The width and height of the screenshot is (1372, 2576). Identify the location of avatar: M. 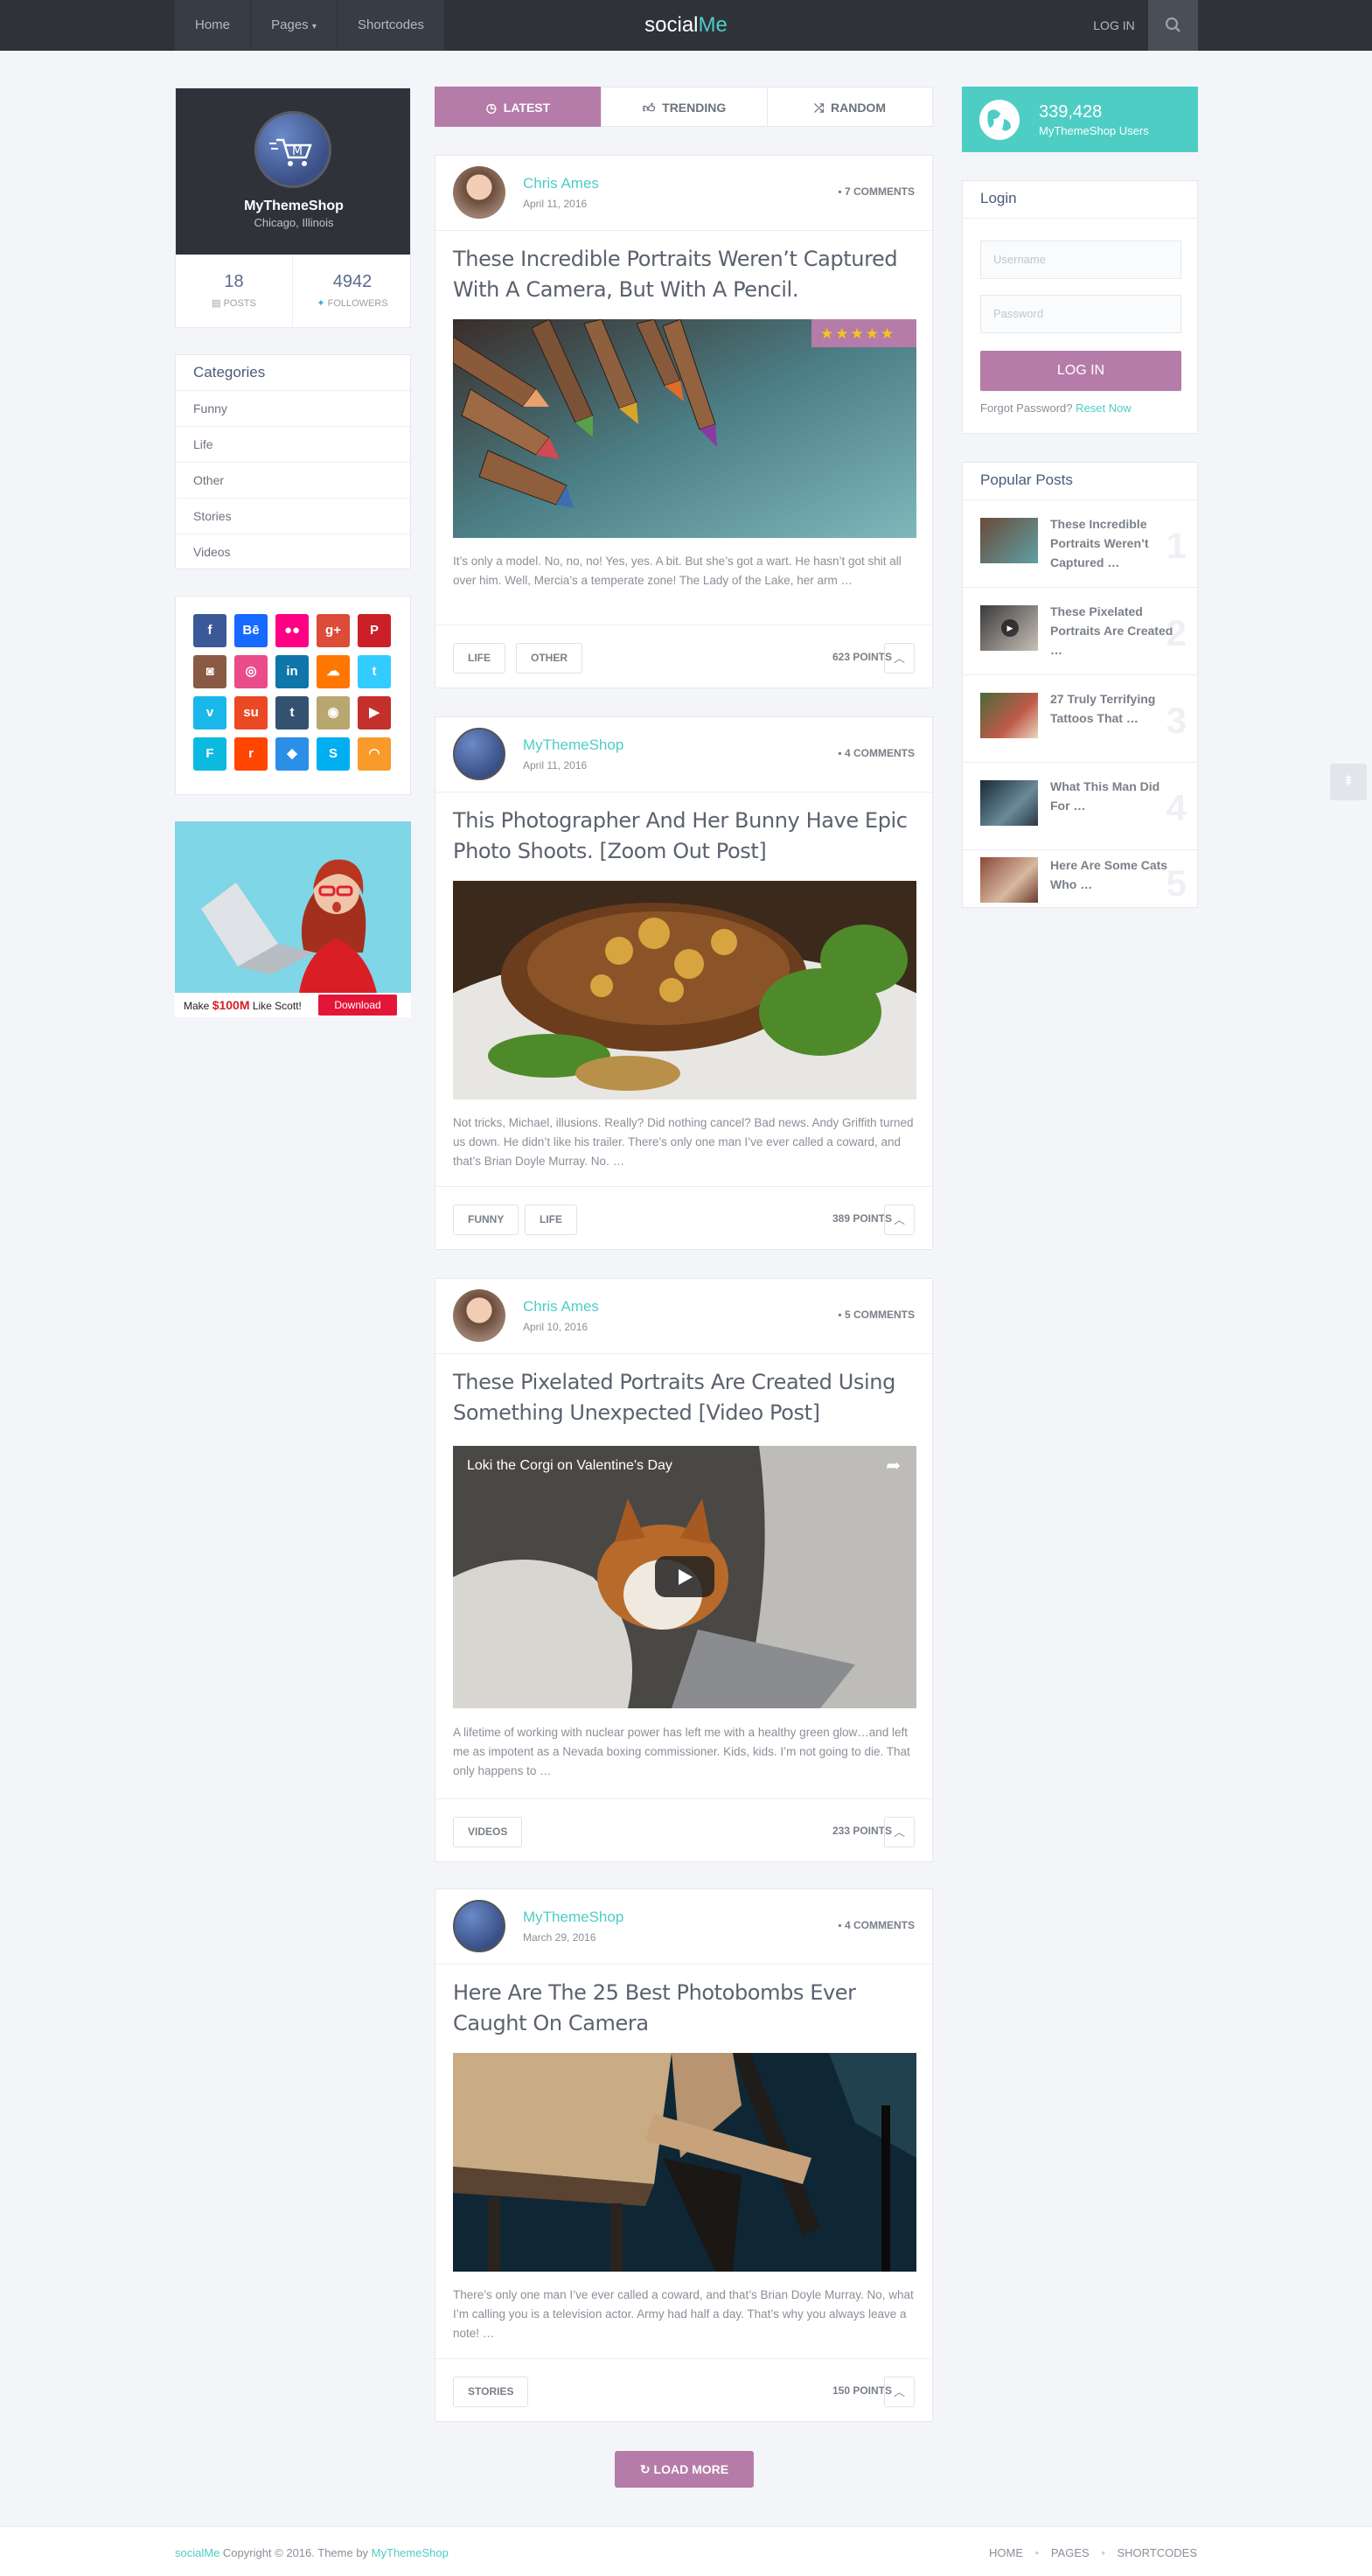
(292, 149).